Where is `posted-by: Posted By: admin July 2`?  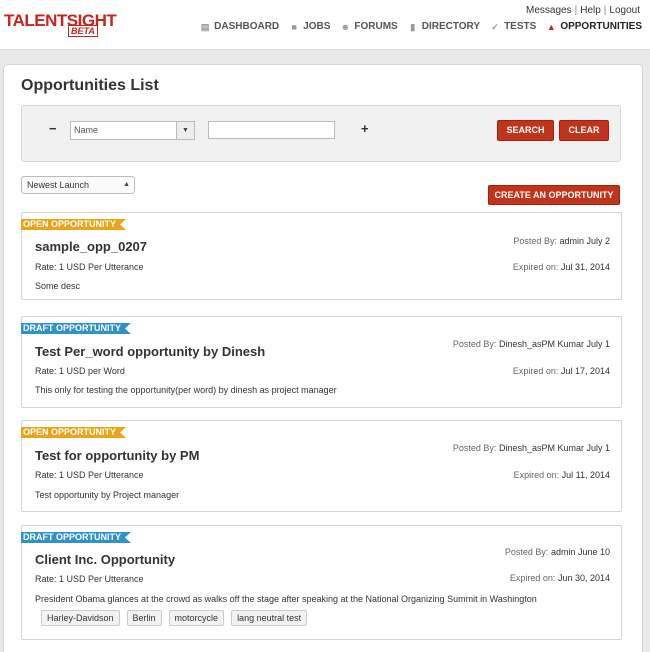
posted-by: Posted By: admin July 2 is located at coordinates (561, 241).